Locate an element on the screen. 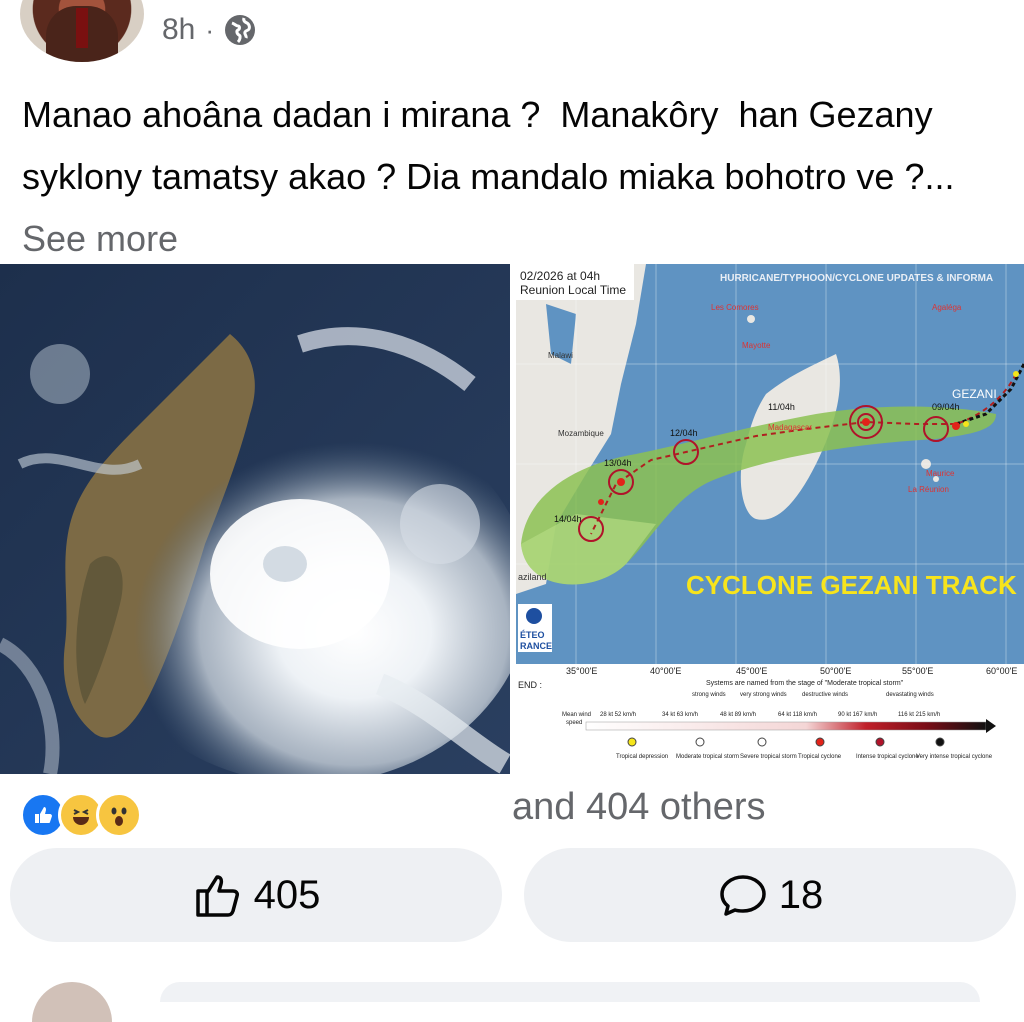  lon-4: 50°00'E is located at coordinates (835, 671).